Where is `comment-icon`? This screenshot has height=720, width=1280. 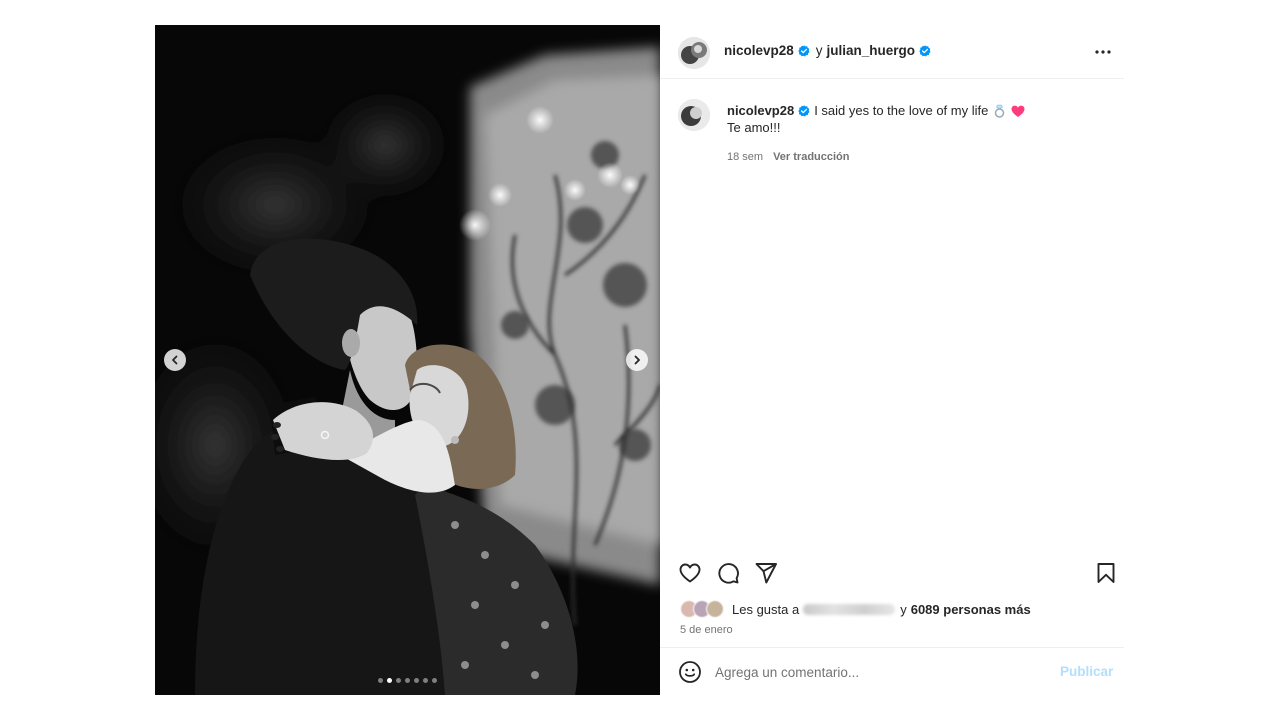
comment-icon is located at coordinates (728, 573).